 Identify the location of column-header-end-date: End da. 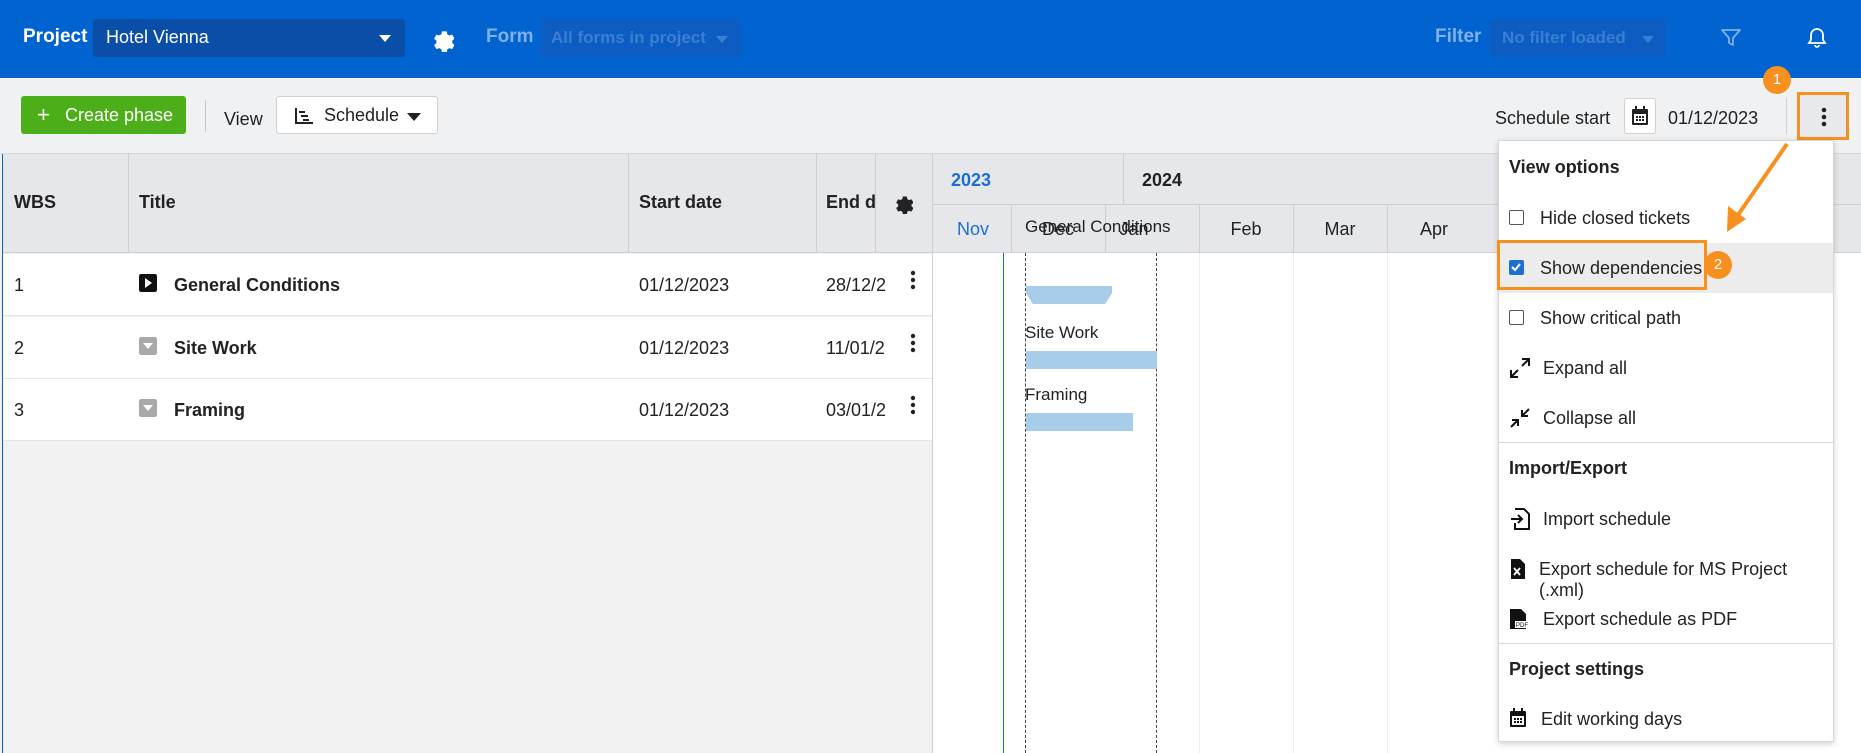
(851, 202).